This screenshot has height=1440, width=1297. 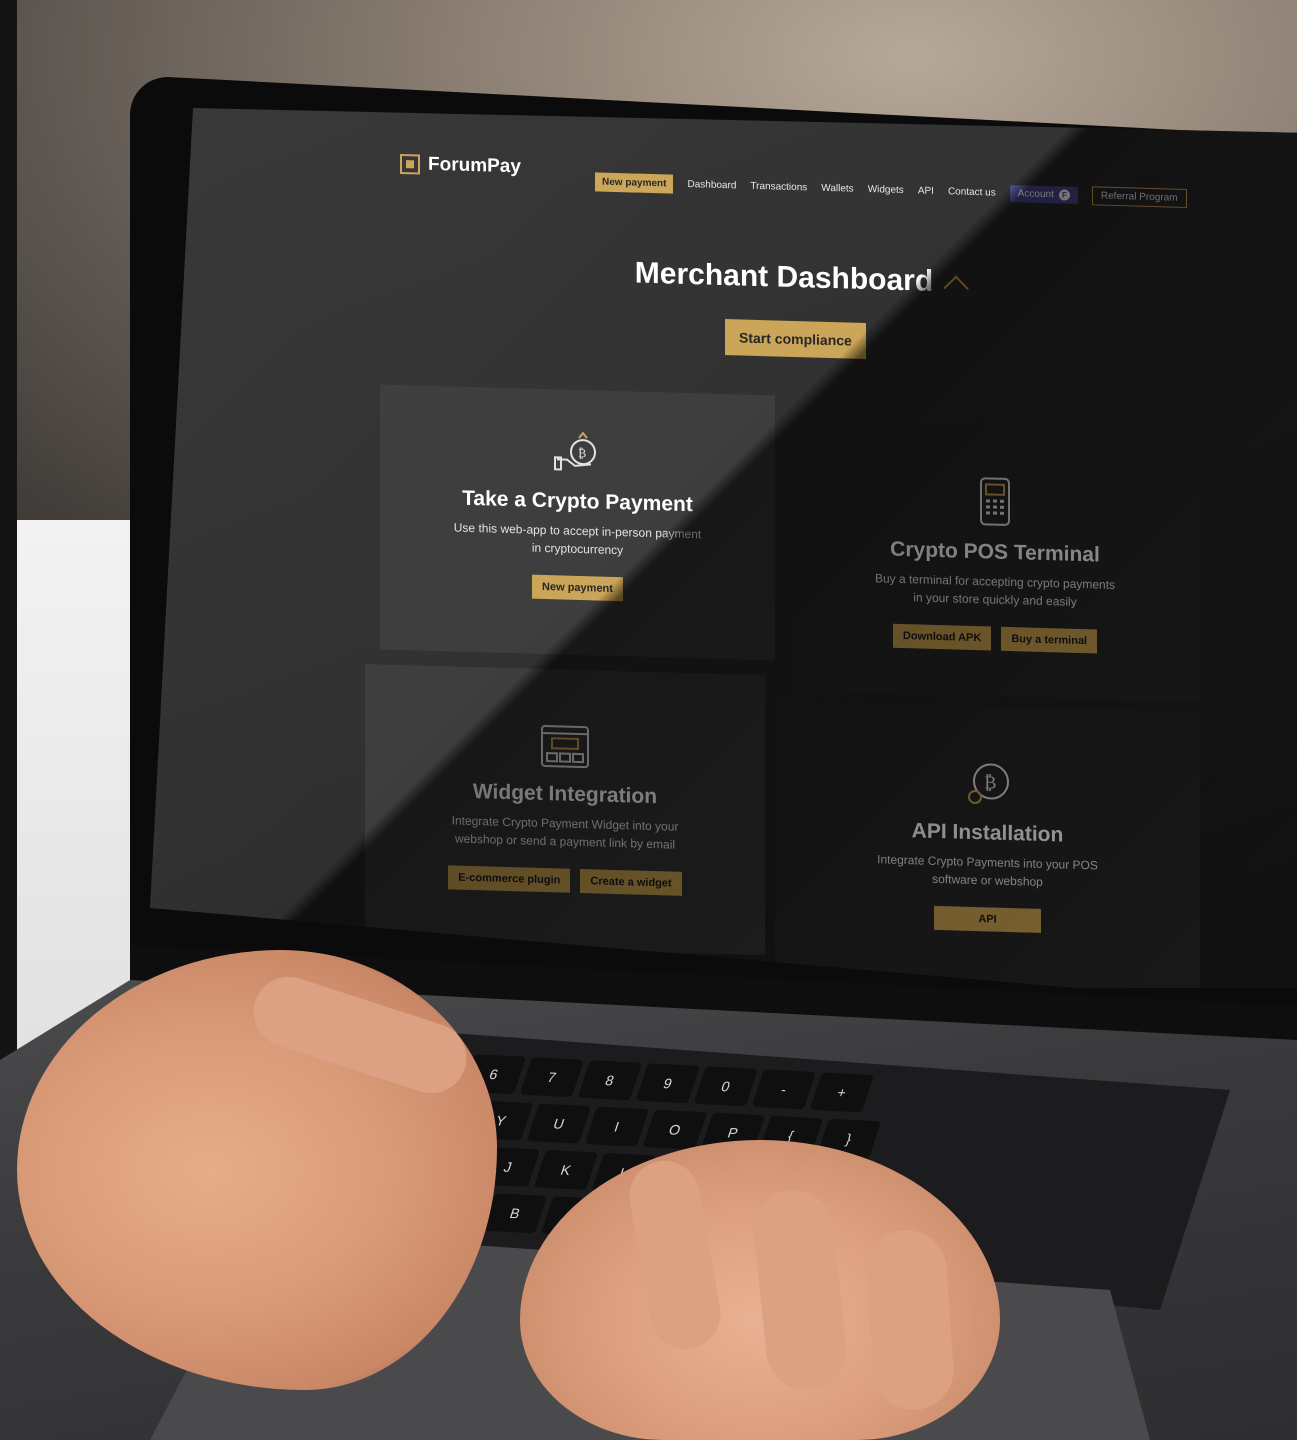 What do you see at coordinates (1035, 194) in the screenshot?
I see `account-label: Account` at bounding box center [1035, 194].